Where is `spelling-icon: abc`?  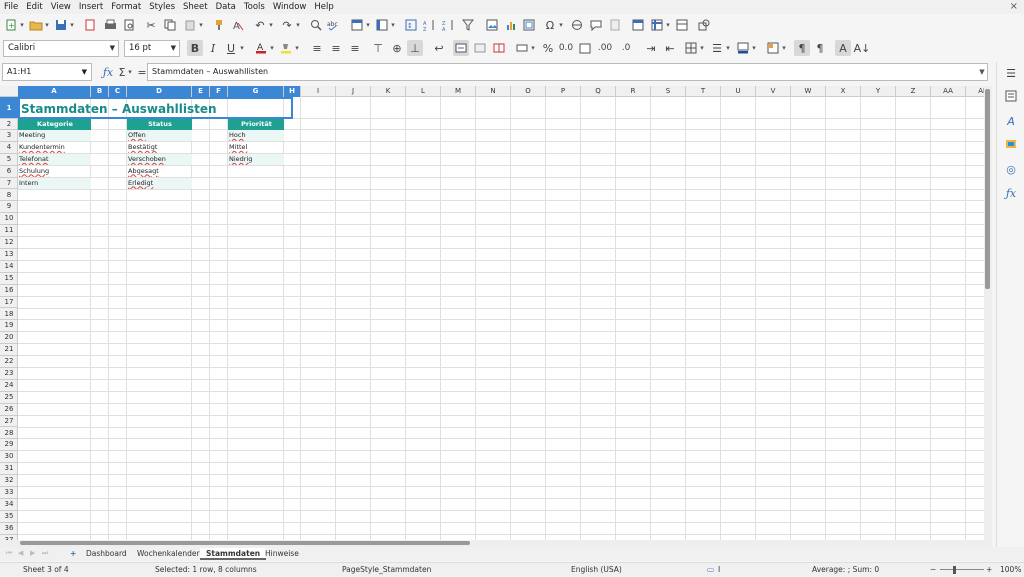
spelling-icon: abc is located at coordinates (334, 25).